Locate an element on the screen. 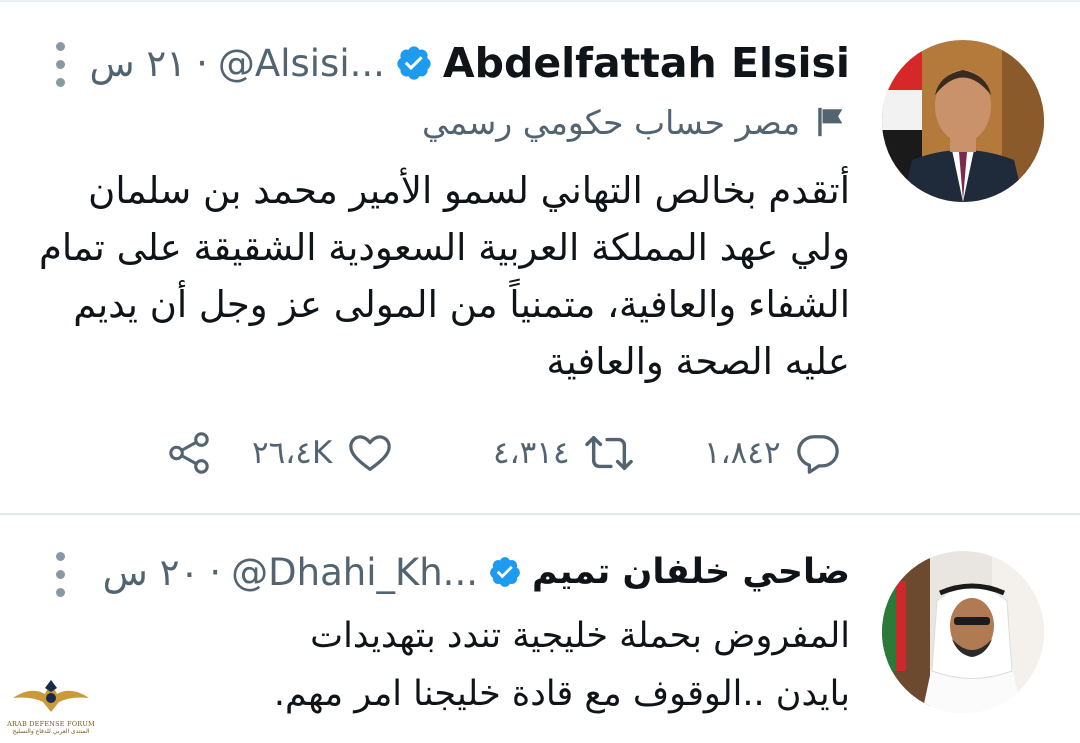  reply-count: ١،٨٤٢ is located at coordinates (742, 453).